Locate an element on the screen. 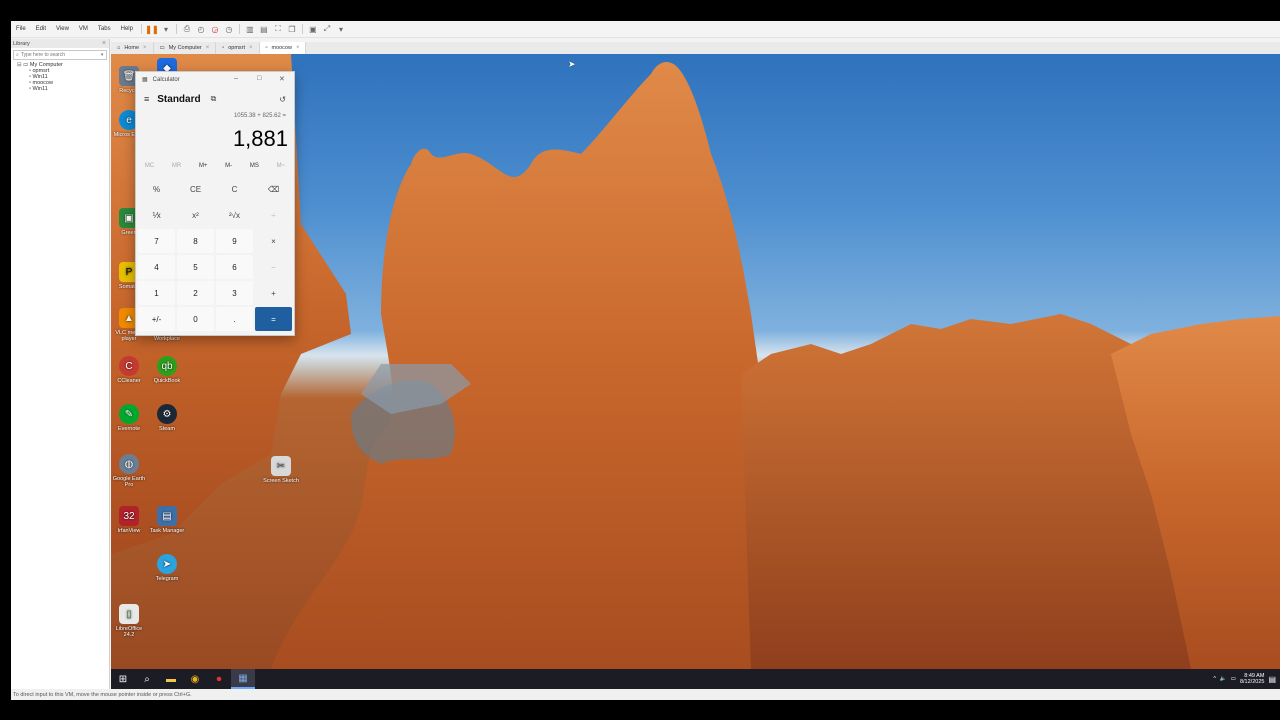 Image resolution: width=1280 pixels, height=720 pixels. desktop-icon-irfanview: 32 IrfanView is located at coordinates (129, 520).